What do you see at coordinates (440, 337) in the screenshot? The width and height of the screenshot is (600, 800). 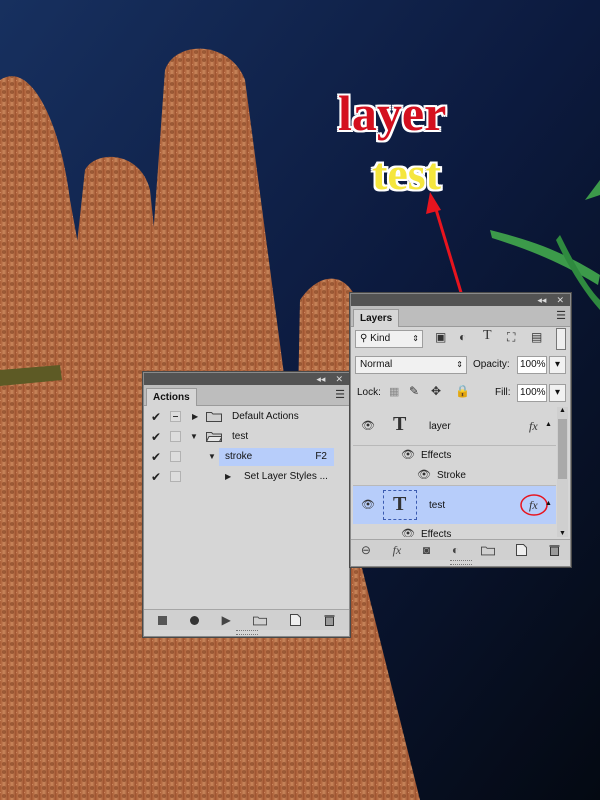 I see `pixel-filter-icon: ▣` at bounding box center [440, 337].